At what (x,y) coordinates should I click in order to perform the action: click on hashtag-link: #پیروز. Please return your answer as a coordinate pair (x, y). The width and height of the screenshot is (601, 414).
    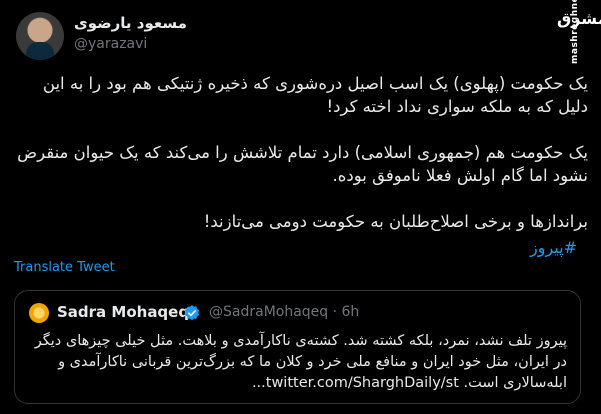
    Looking at the image, I should click on (553, 247).